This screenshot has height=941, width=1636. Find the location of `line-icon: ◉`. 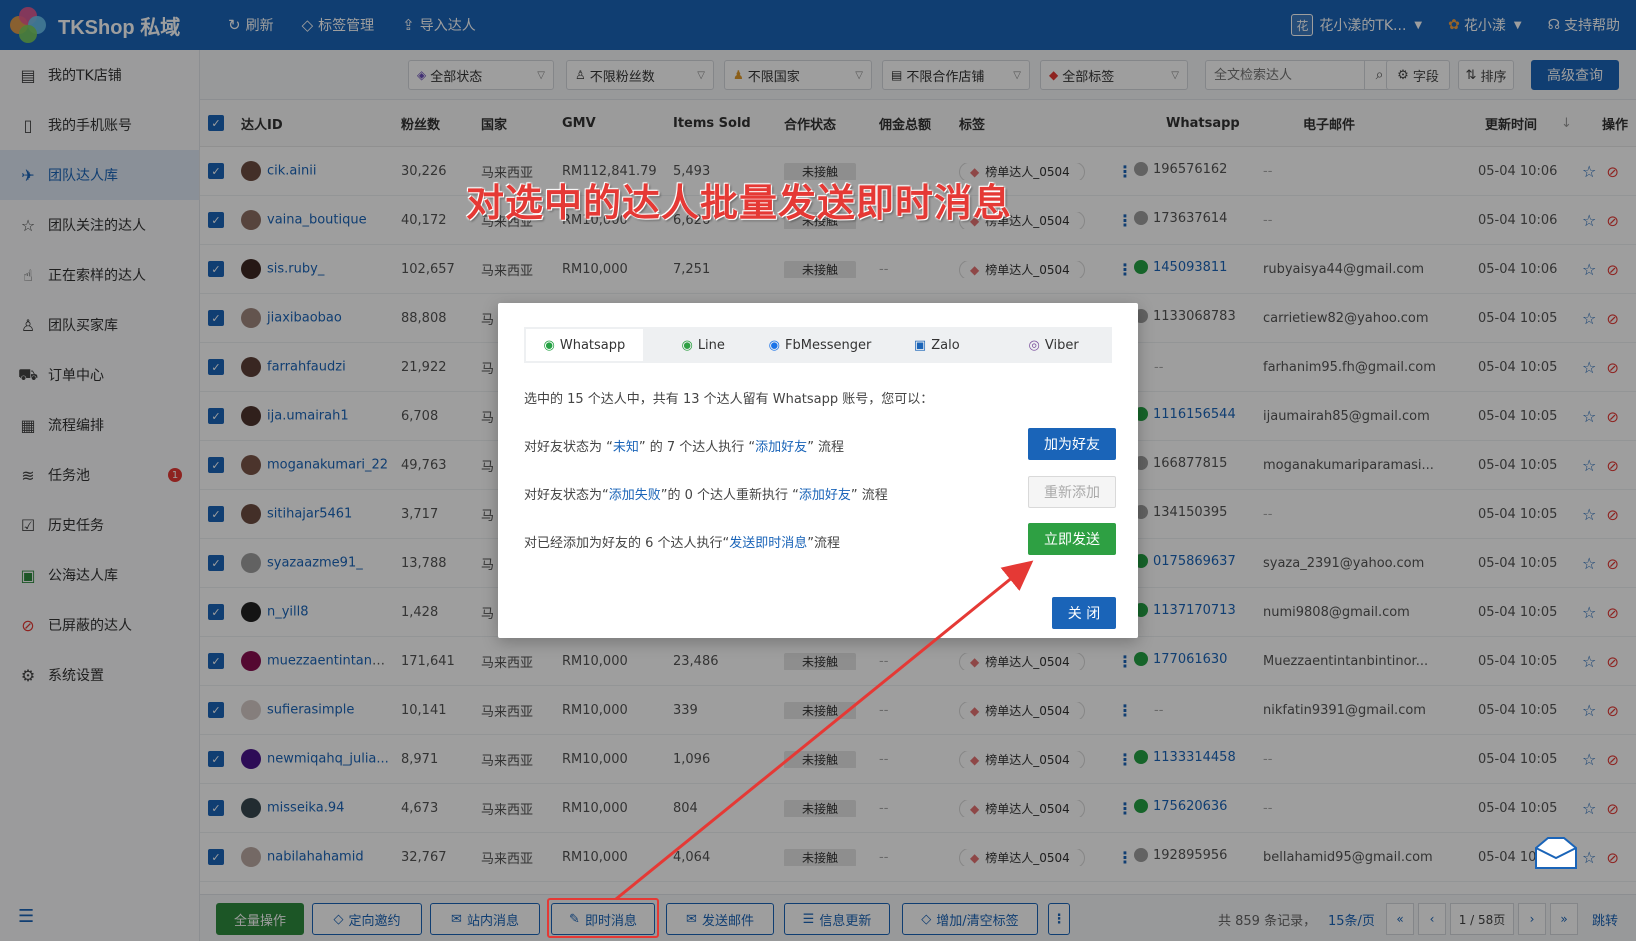

line-icon: ◉ is located at coordinates (687, 345).